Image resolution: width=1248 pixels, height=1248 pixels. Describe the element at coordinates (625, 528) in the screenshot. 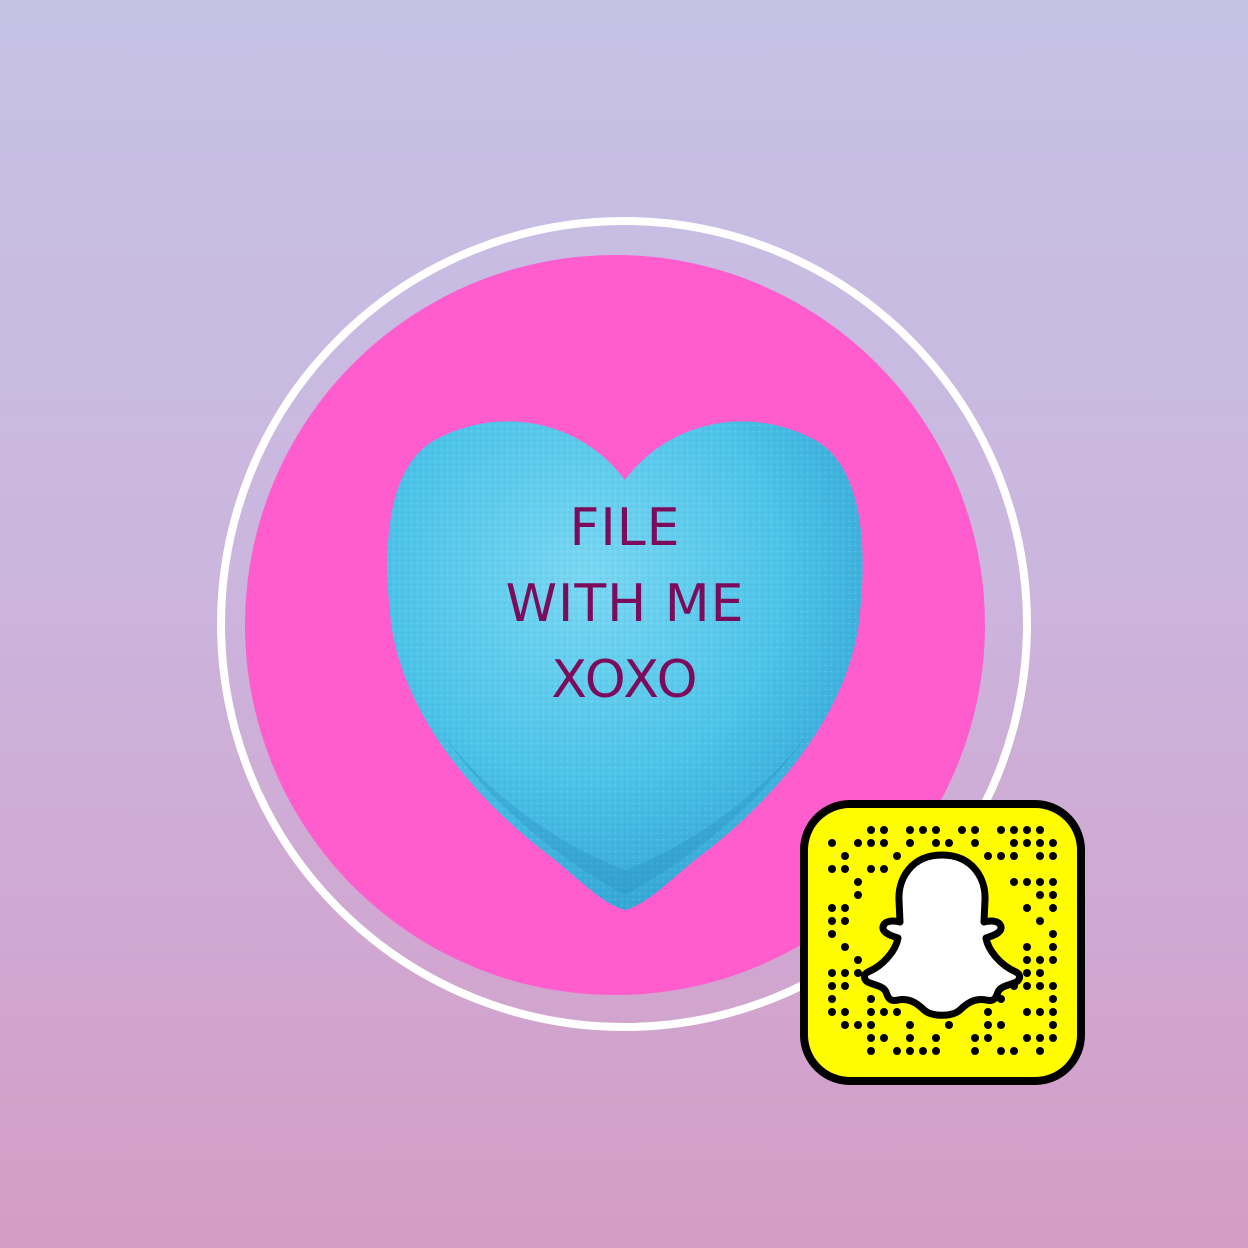

I see `heart-message-line-1: FILE` at that location.